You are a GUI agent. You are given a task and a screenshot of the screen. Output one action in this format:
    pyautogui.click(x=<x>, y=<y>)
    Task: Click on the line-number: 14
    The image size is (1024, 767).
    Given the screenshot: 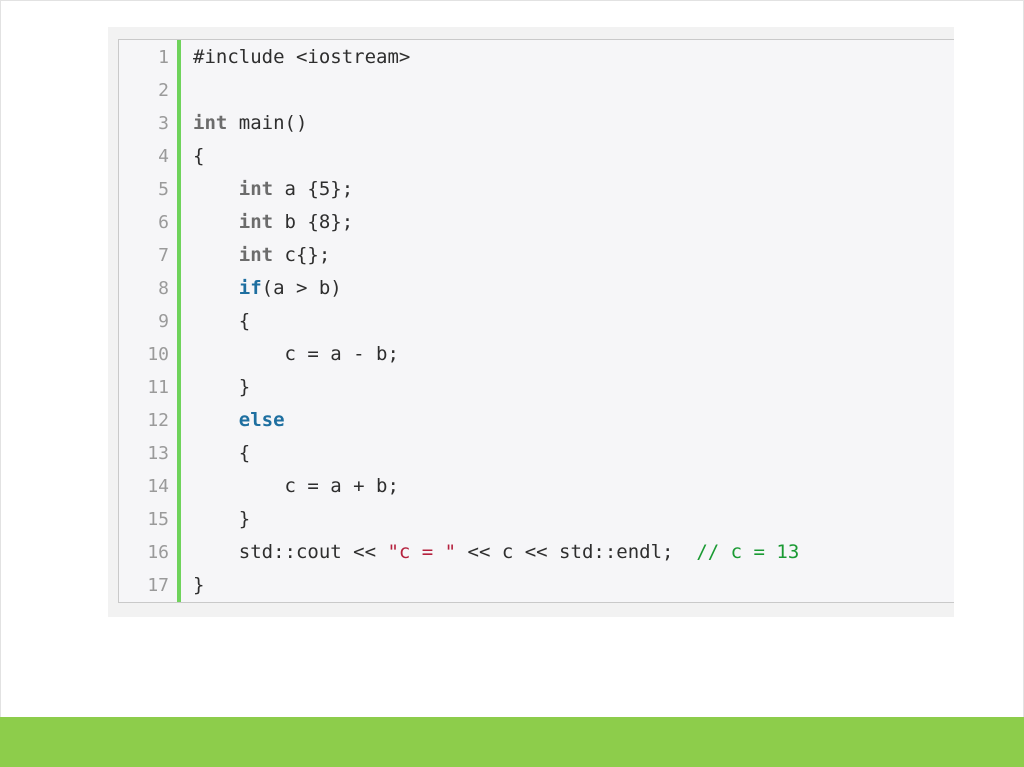 What is the action you would take?
    pyautogui.click(x=158, y=486)
    